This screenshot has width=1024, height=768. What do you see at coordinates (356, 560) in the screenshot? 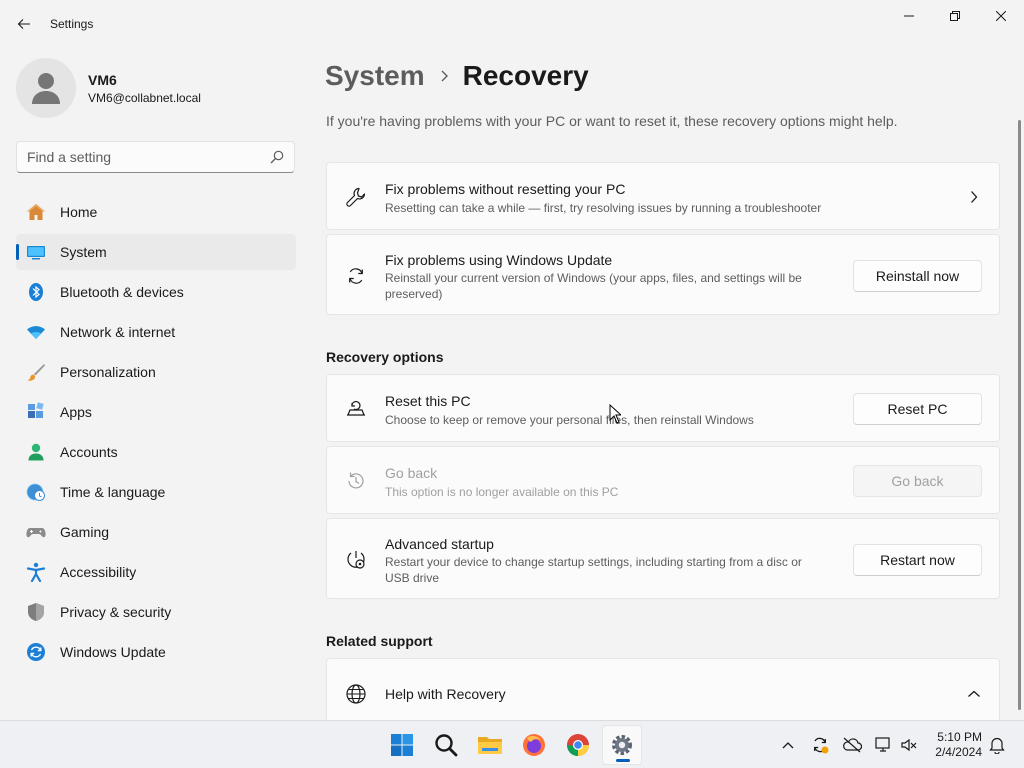
I see `advanced-startup-icon` at bounding box center [356, 560].